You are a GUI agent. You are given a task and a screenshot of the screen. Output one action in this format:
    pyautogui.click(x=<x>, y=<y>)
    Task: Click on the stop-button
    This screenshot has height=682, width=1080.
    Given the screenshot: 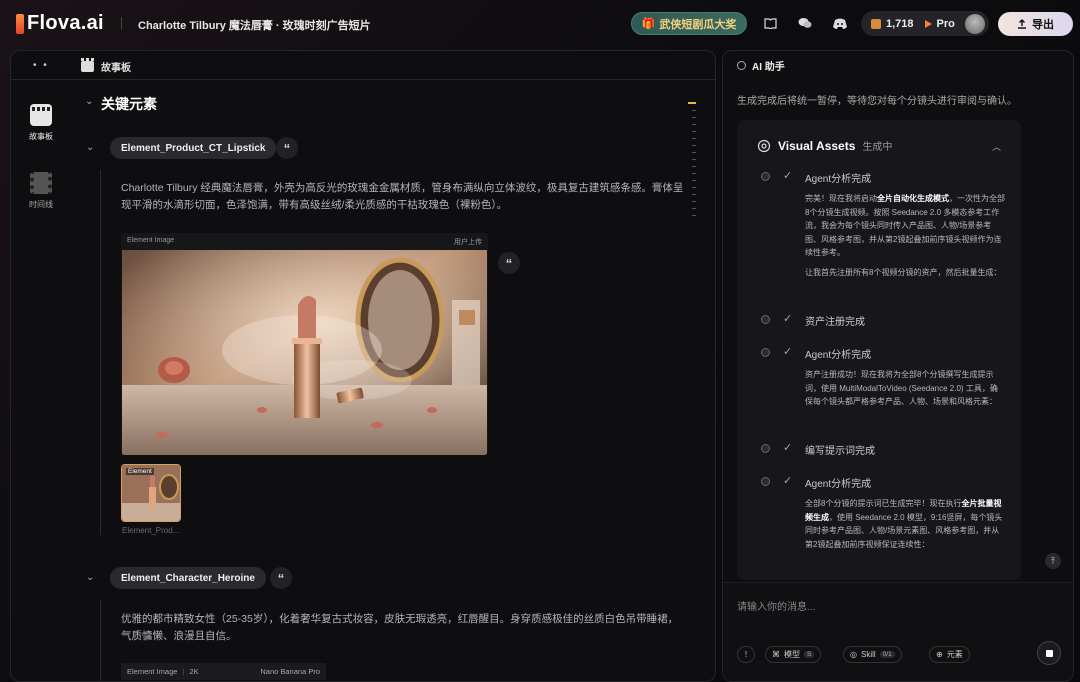 What is the action you would take?
    pyautogui.click(x=1049, y=653)
    